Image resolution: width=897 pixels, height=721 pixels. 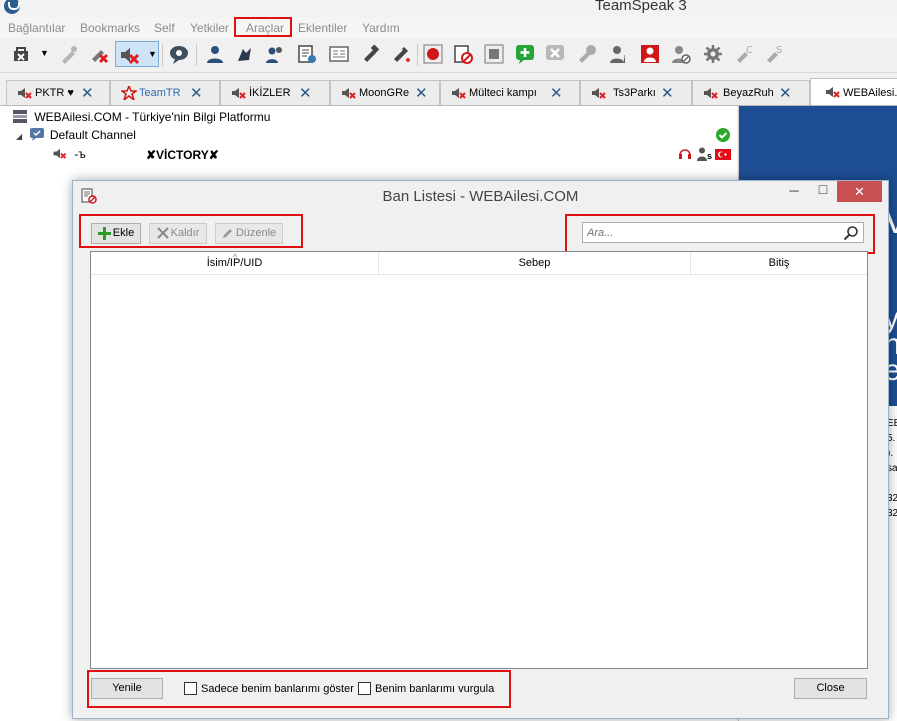 I want to click on dialog-titlebar: Ban Listesi - WEBAilesi.COM ─ □ ✕, so click(x=480, y=196).